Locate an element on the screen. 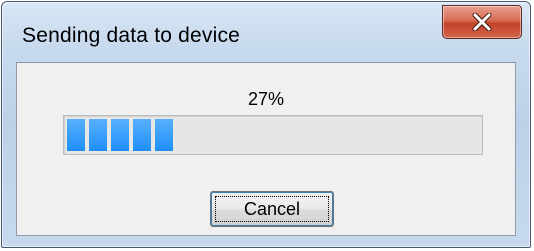 The height and width of the screenshot is (251, 534). progress-bar-fill is located at coordinates (120, 135).